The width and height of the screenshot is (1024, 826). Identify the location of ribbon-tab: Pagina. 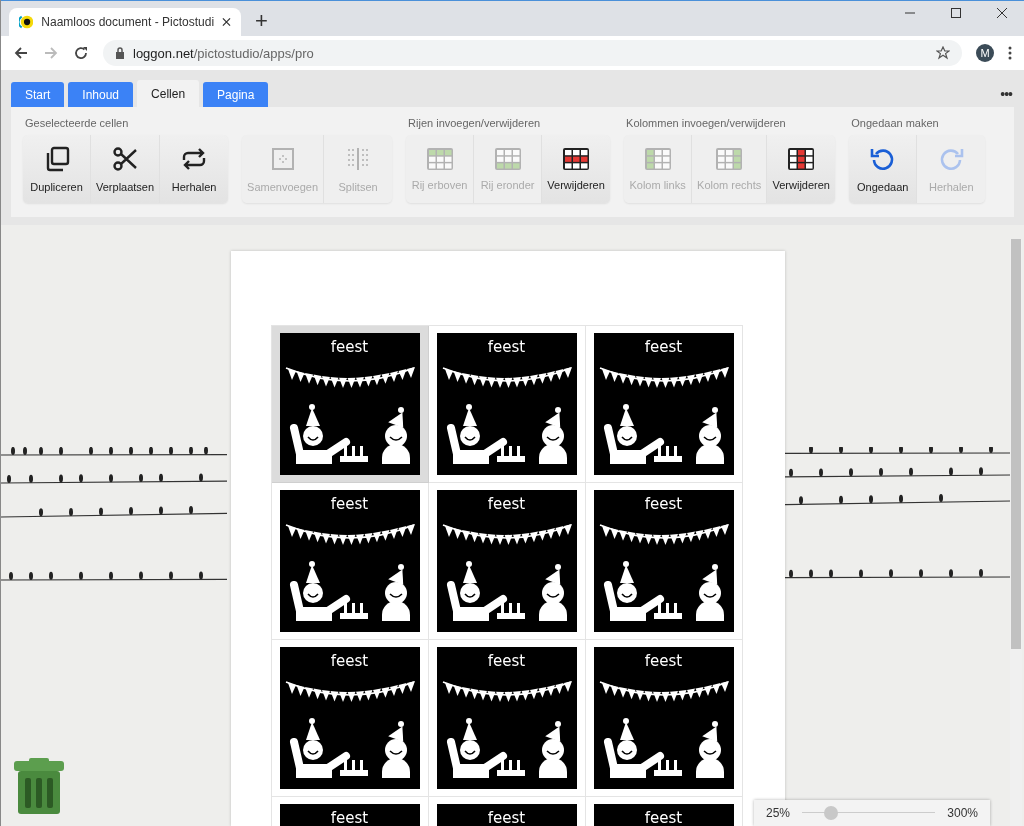
(236, 94).